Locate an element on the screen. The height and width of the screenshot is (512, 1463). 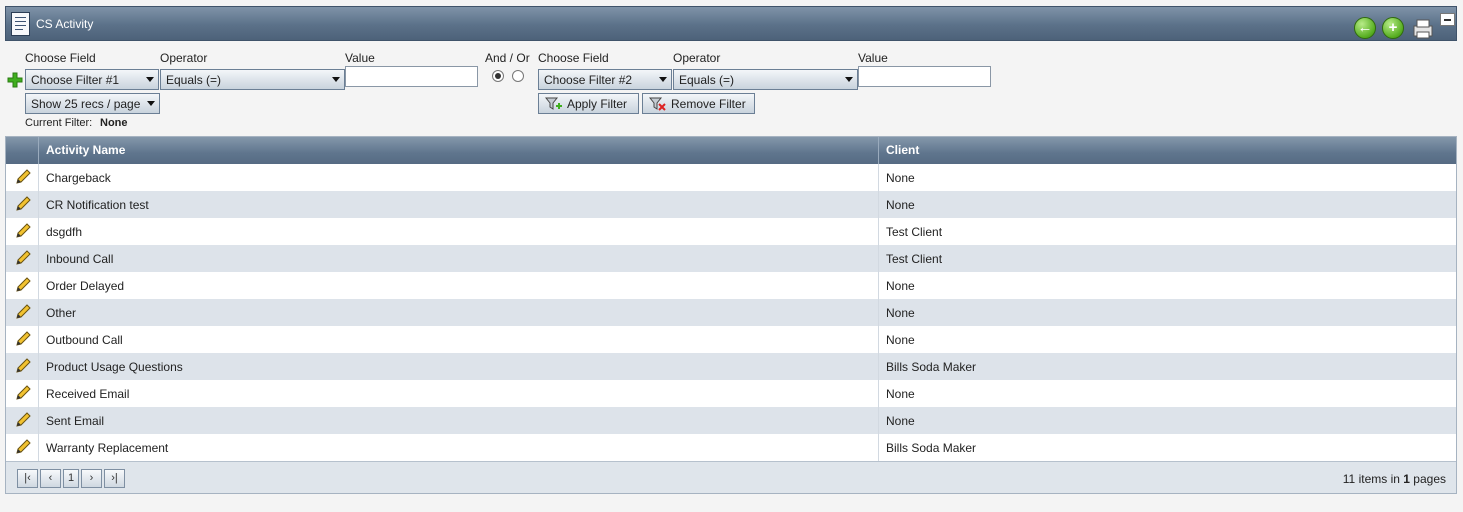
items-text: items in is located at coordinates (1379, 479).